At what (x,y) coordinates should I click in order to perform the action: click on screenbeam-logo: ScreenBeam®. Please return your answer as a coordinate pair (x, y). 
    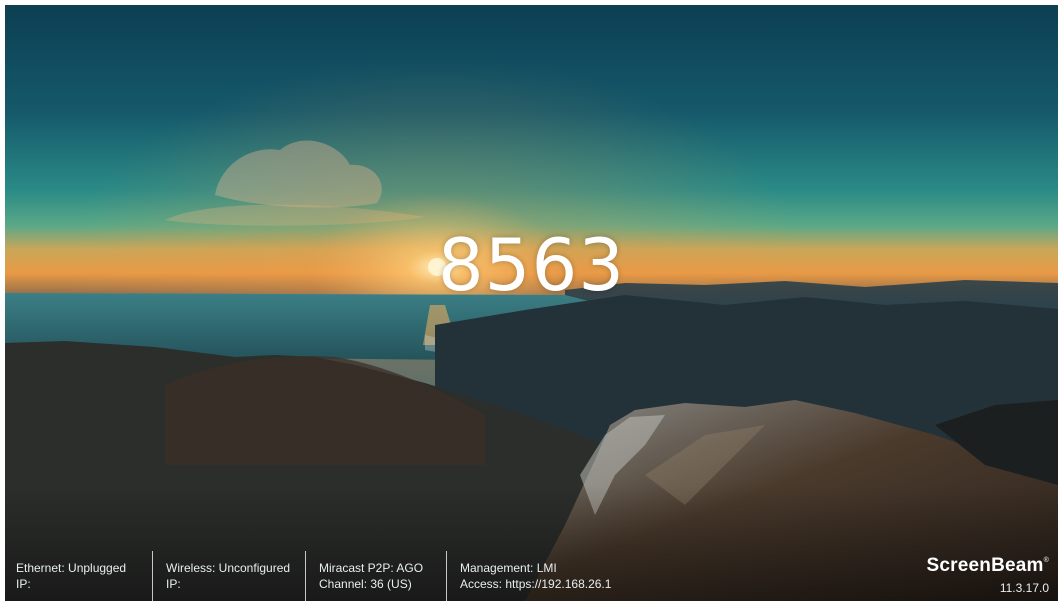
    Looking at the image, I should click on (988, 566).